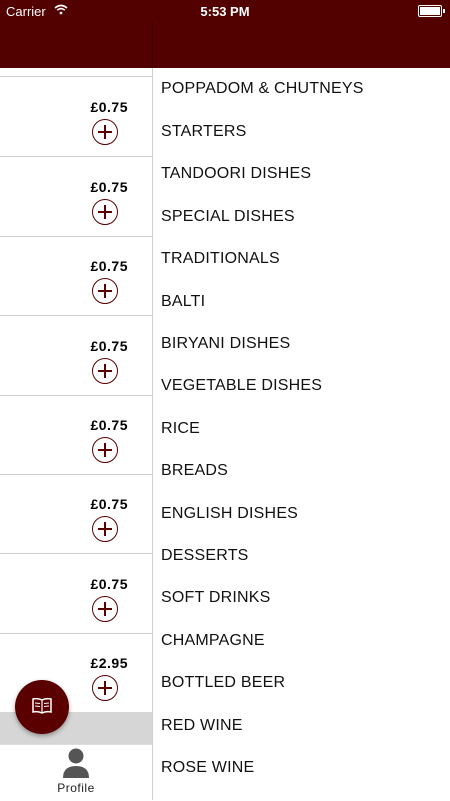 Image resolution: width=450 pixels, height=801 pixels. I want to click on category-item: DESSERTS, so click(205, 556).